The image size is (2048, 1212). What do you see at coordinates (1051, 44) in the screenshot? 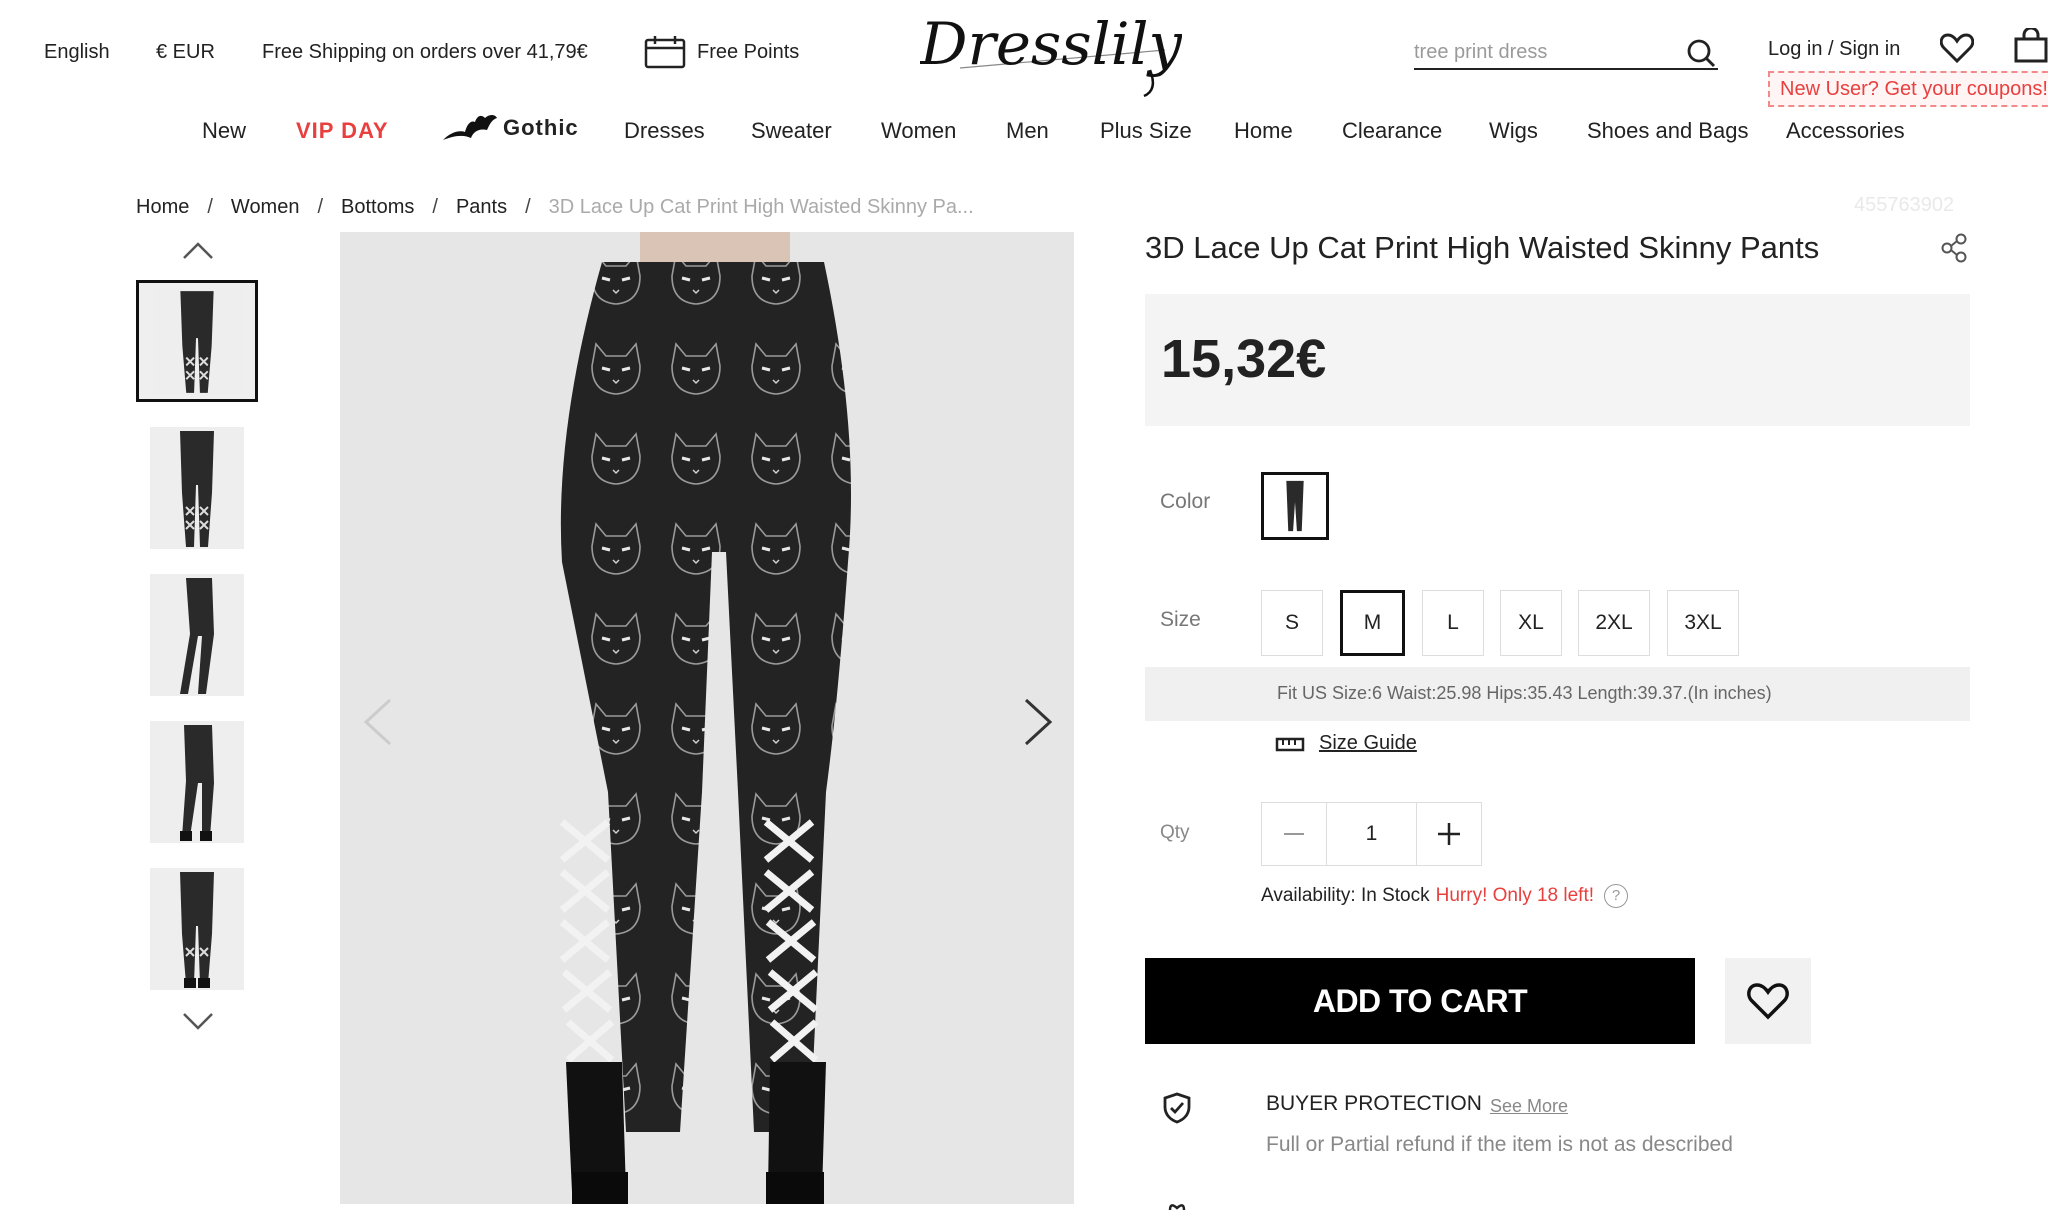
I see `logo-text: Dresslily` at bounding box center [1051, 44].